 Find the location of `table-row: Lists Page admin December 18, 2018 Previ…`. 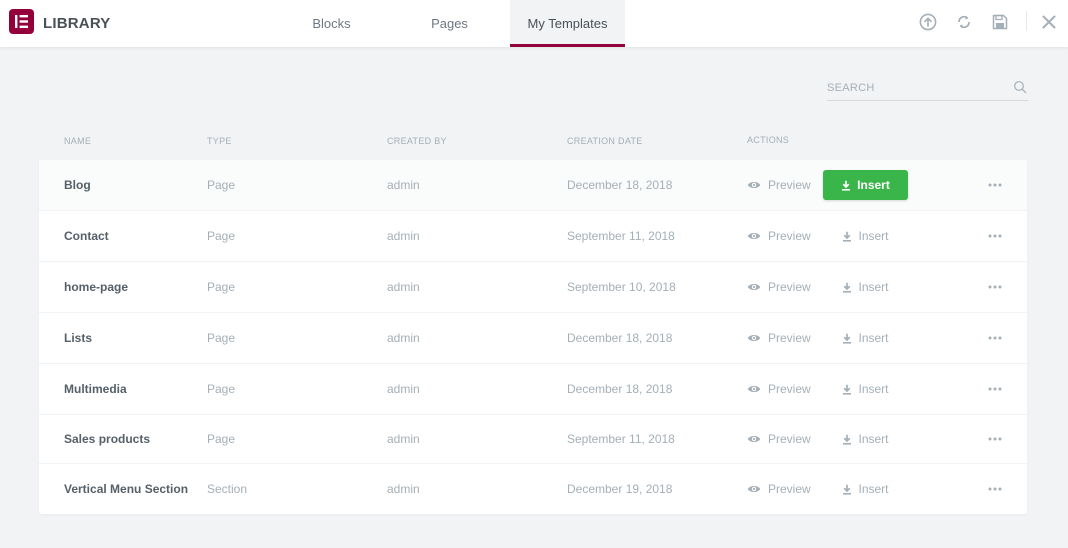

table-row: Lists Page admin December 18, 2018 Previ… is located at coordinates (533, 338).